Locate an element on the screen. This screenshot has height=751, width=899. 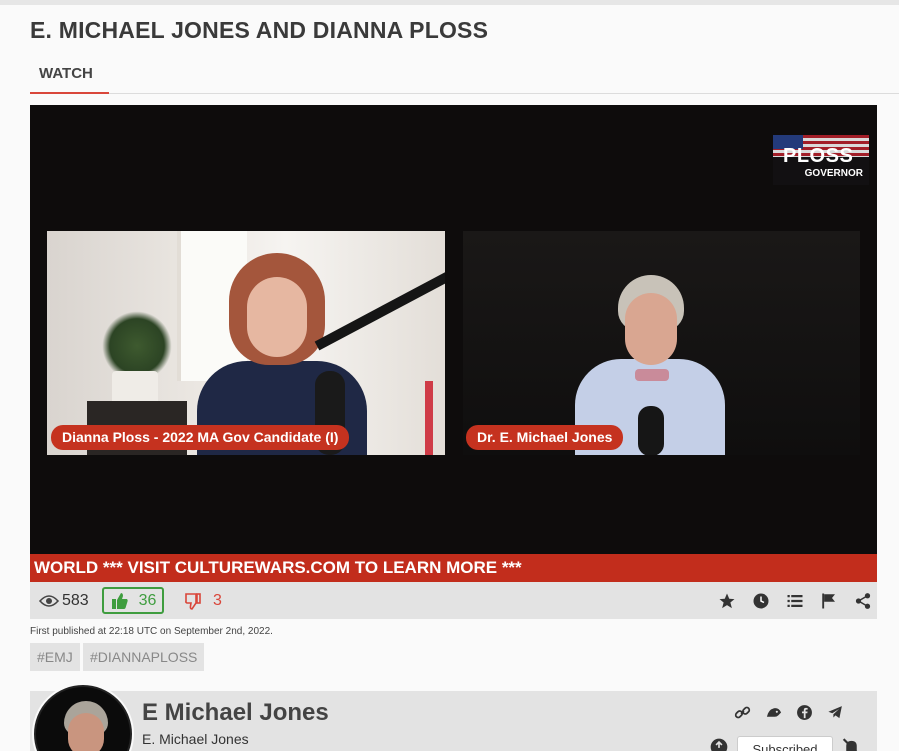
ploss-governor-logo: PLOSS GOVERNOR is located at coordinates (821, 160).